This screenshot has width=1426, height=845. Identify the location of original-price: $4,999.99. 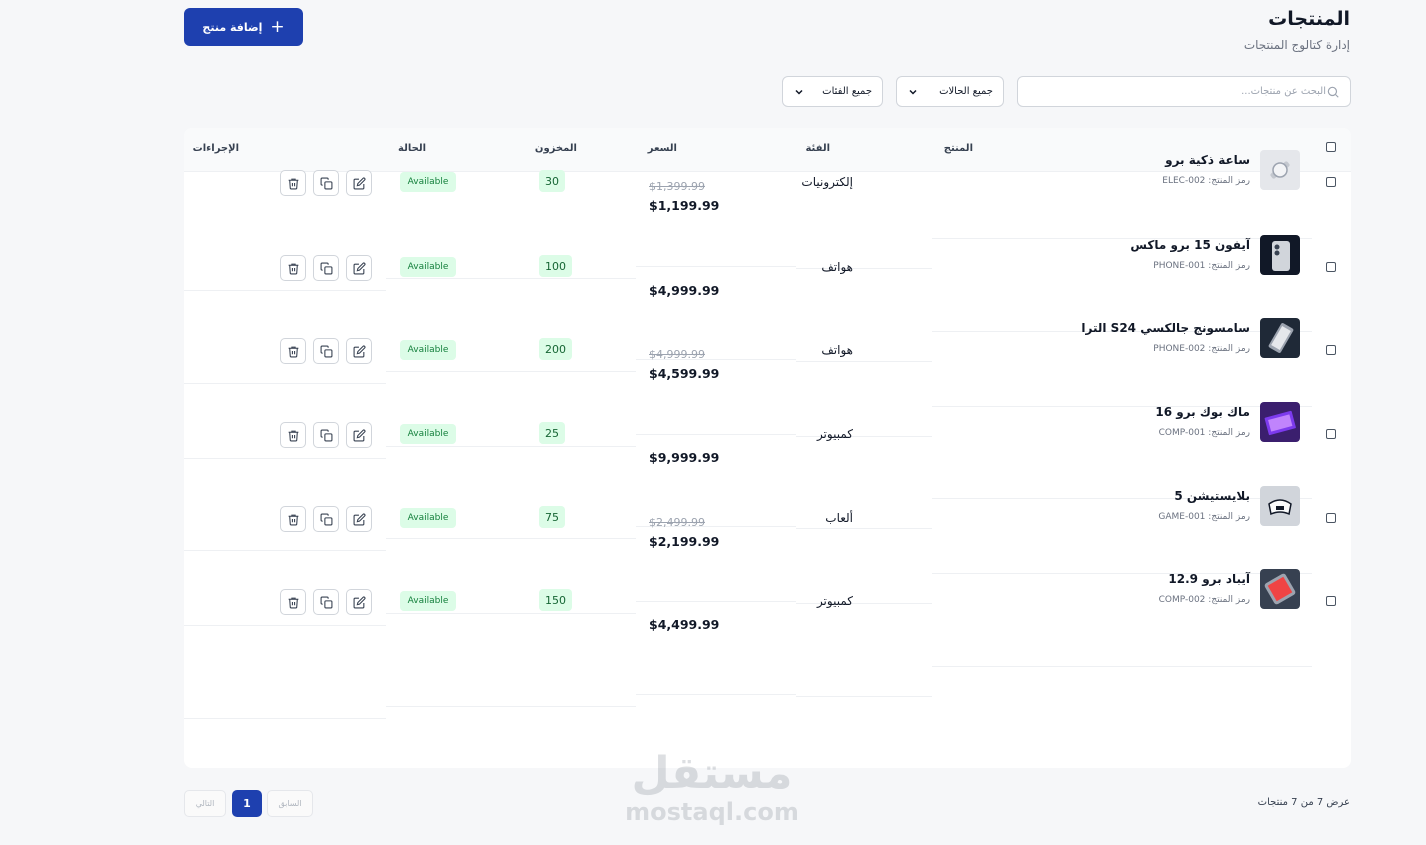
(677, 354).